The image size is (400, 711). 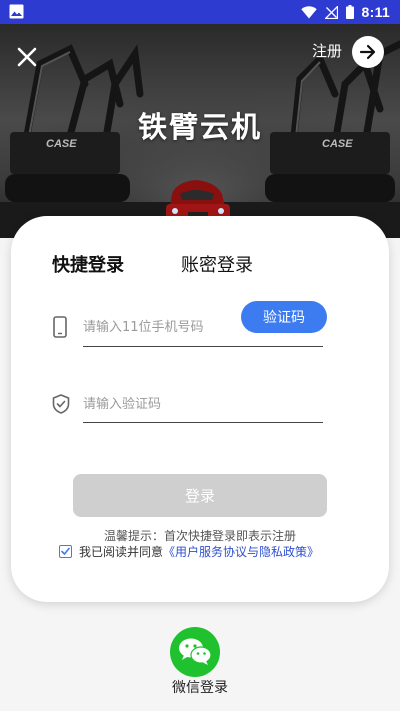 I want to click on register-hint: 温馨提示：首次快捷登录即表示注册, so click(x=199, y=536).